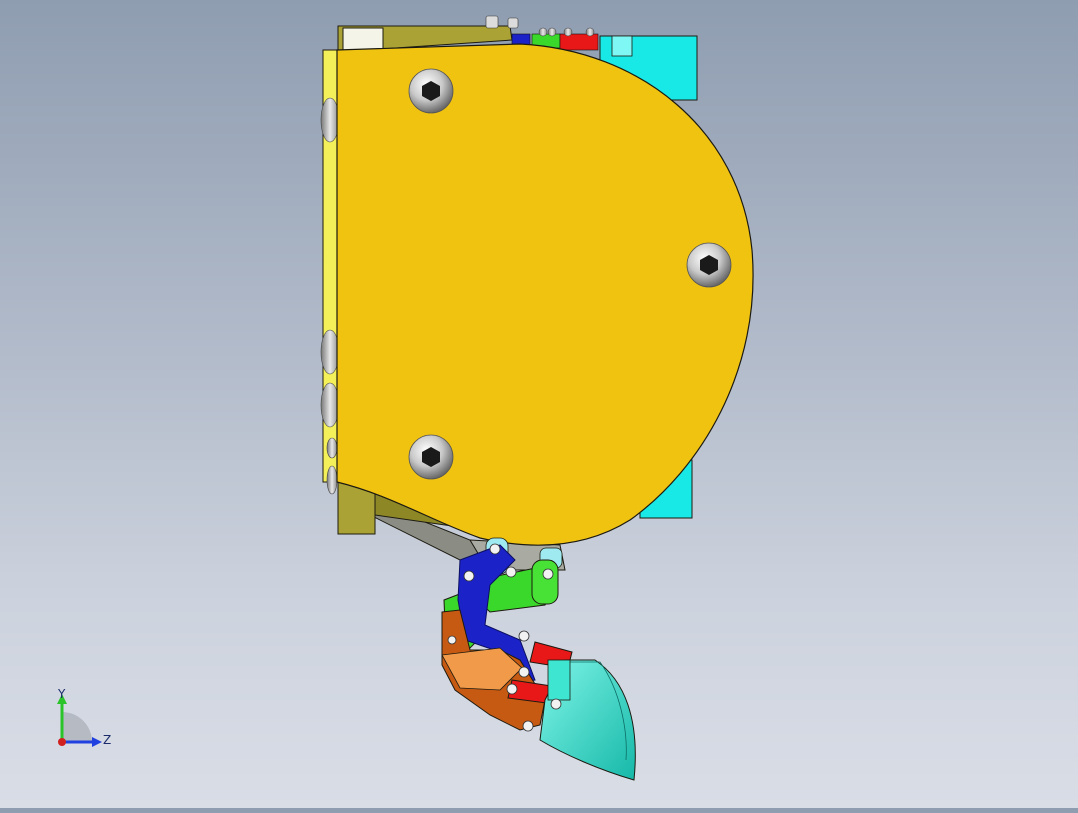 The height and width of the screenshot is (813, 1078). Describe the element at coordinates (61, 694) in the screenshot. I see `y-axis-label: Y` at that location.